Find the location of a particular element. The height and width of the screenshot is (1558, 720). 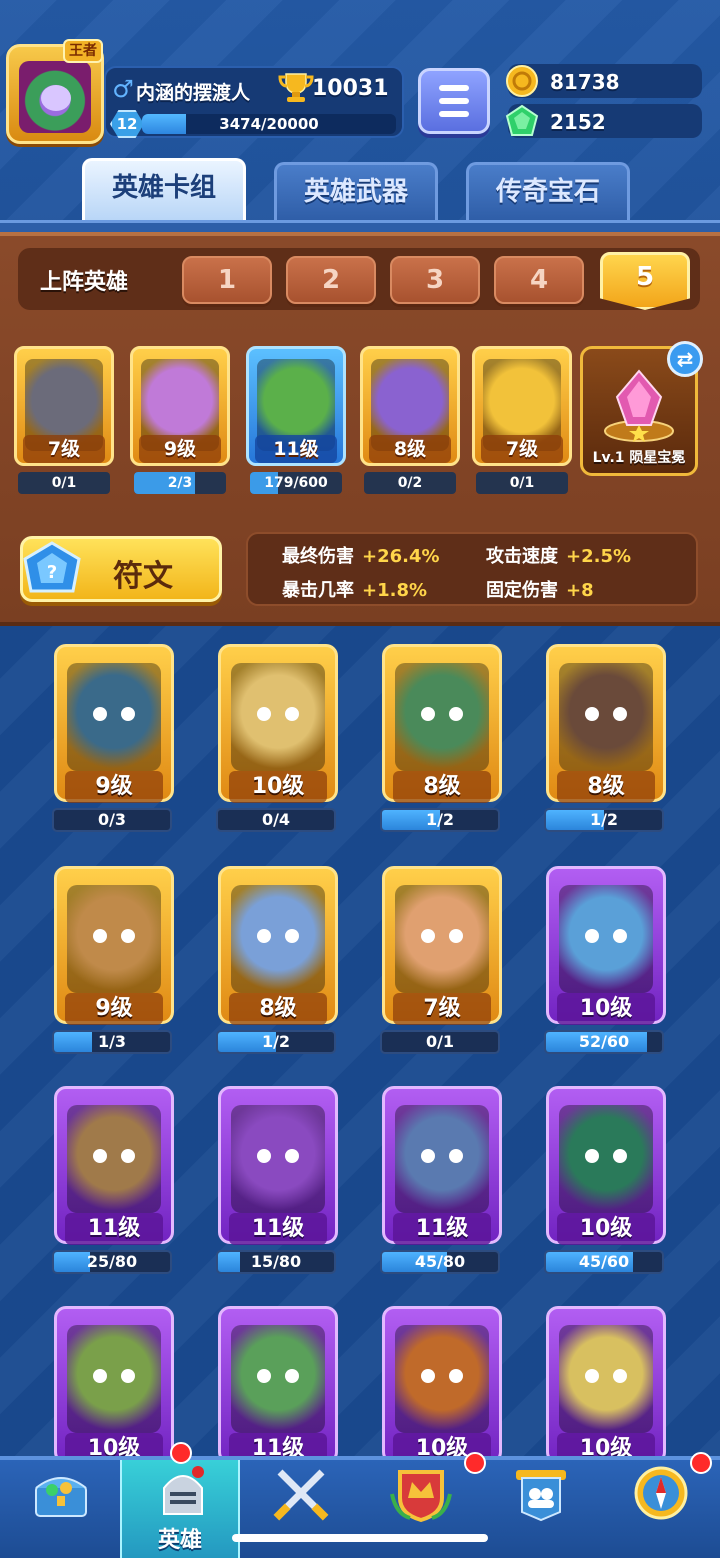

tab-hero-weapons: 英雄武器 is located at coordinates (356, 191).